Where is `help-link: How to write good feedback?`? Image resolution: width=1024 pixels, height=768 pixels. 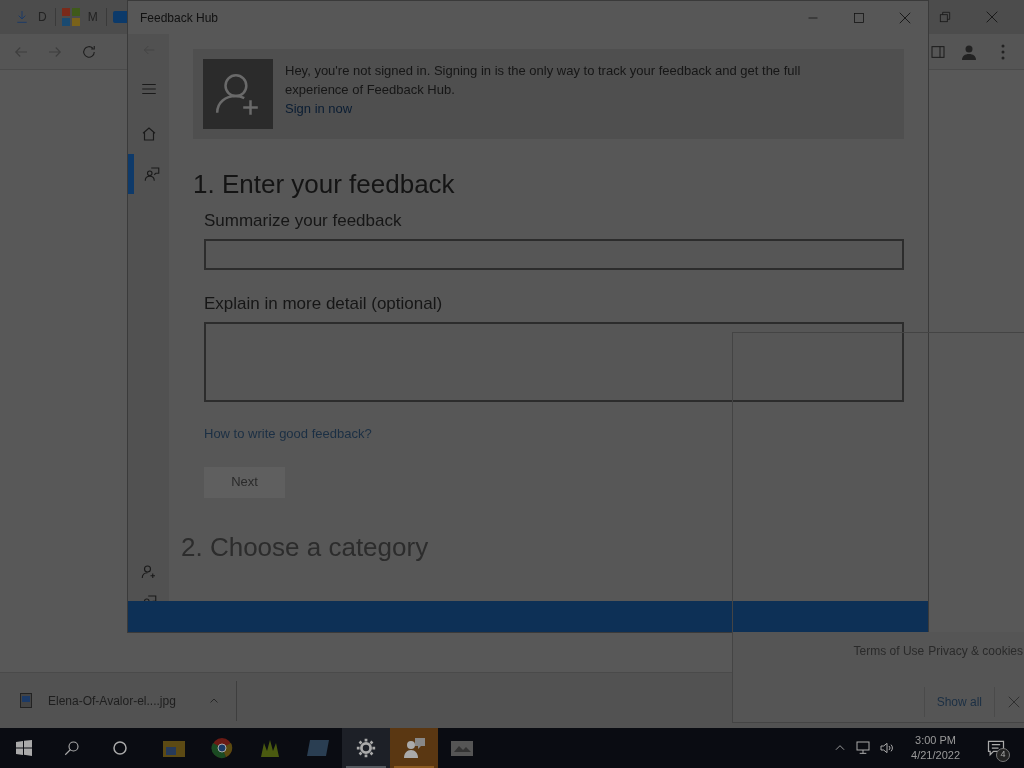 help-link: How to write good feedback? is located at coordinates (554, 434).